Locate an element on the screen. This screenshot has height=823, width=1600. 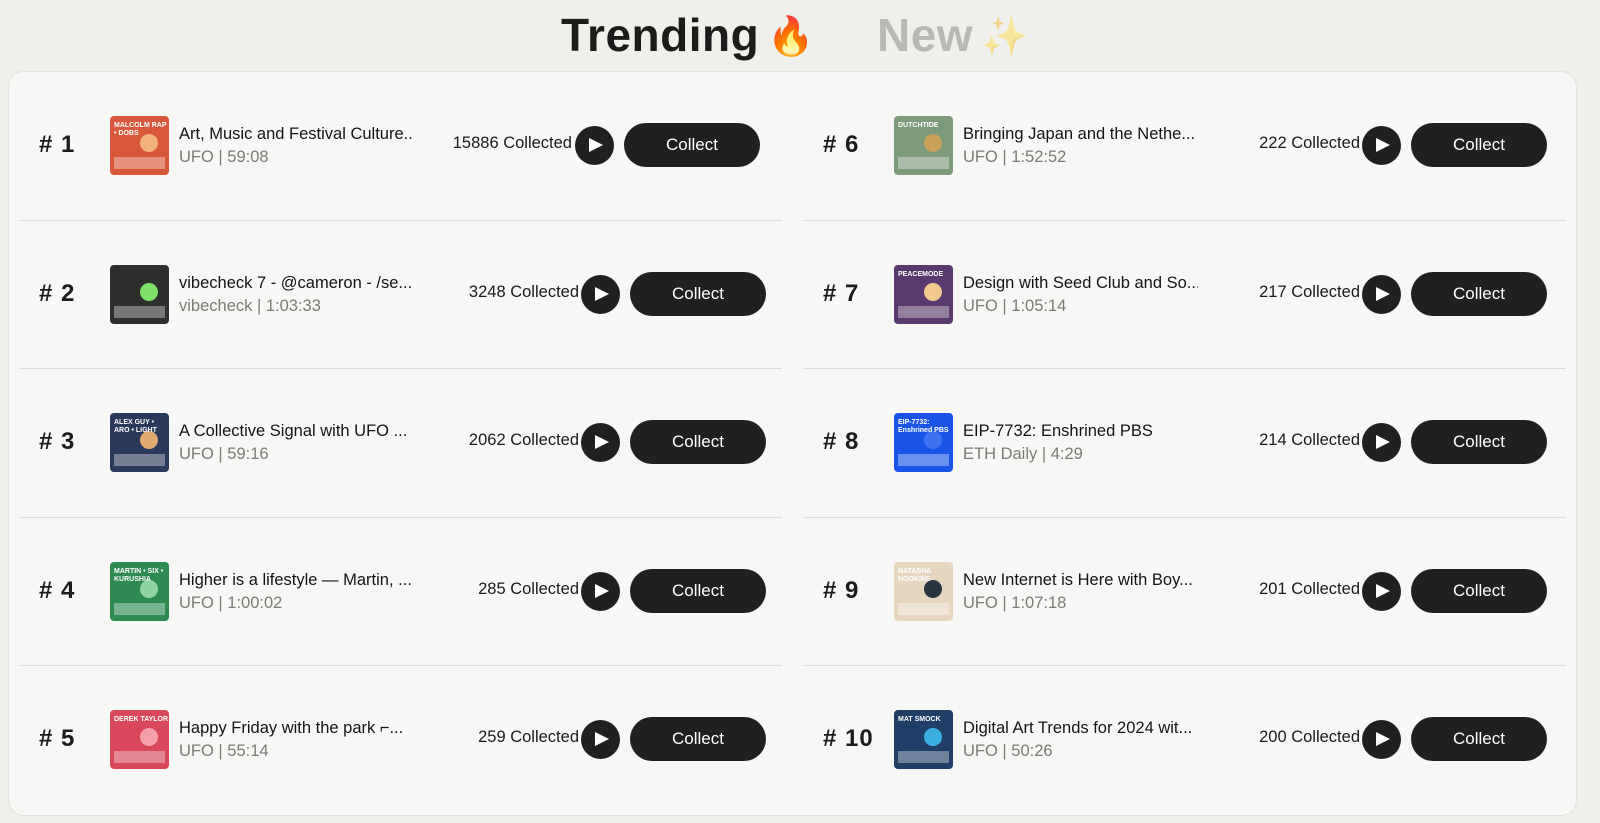
episode-thumbnail is located at coordinates (139, 294).